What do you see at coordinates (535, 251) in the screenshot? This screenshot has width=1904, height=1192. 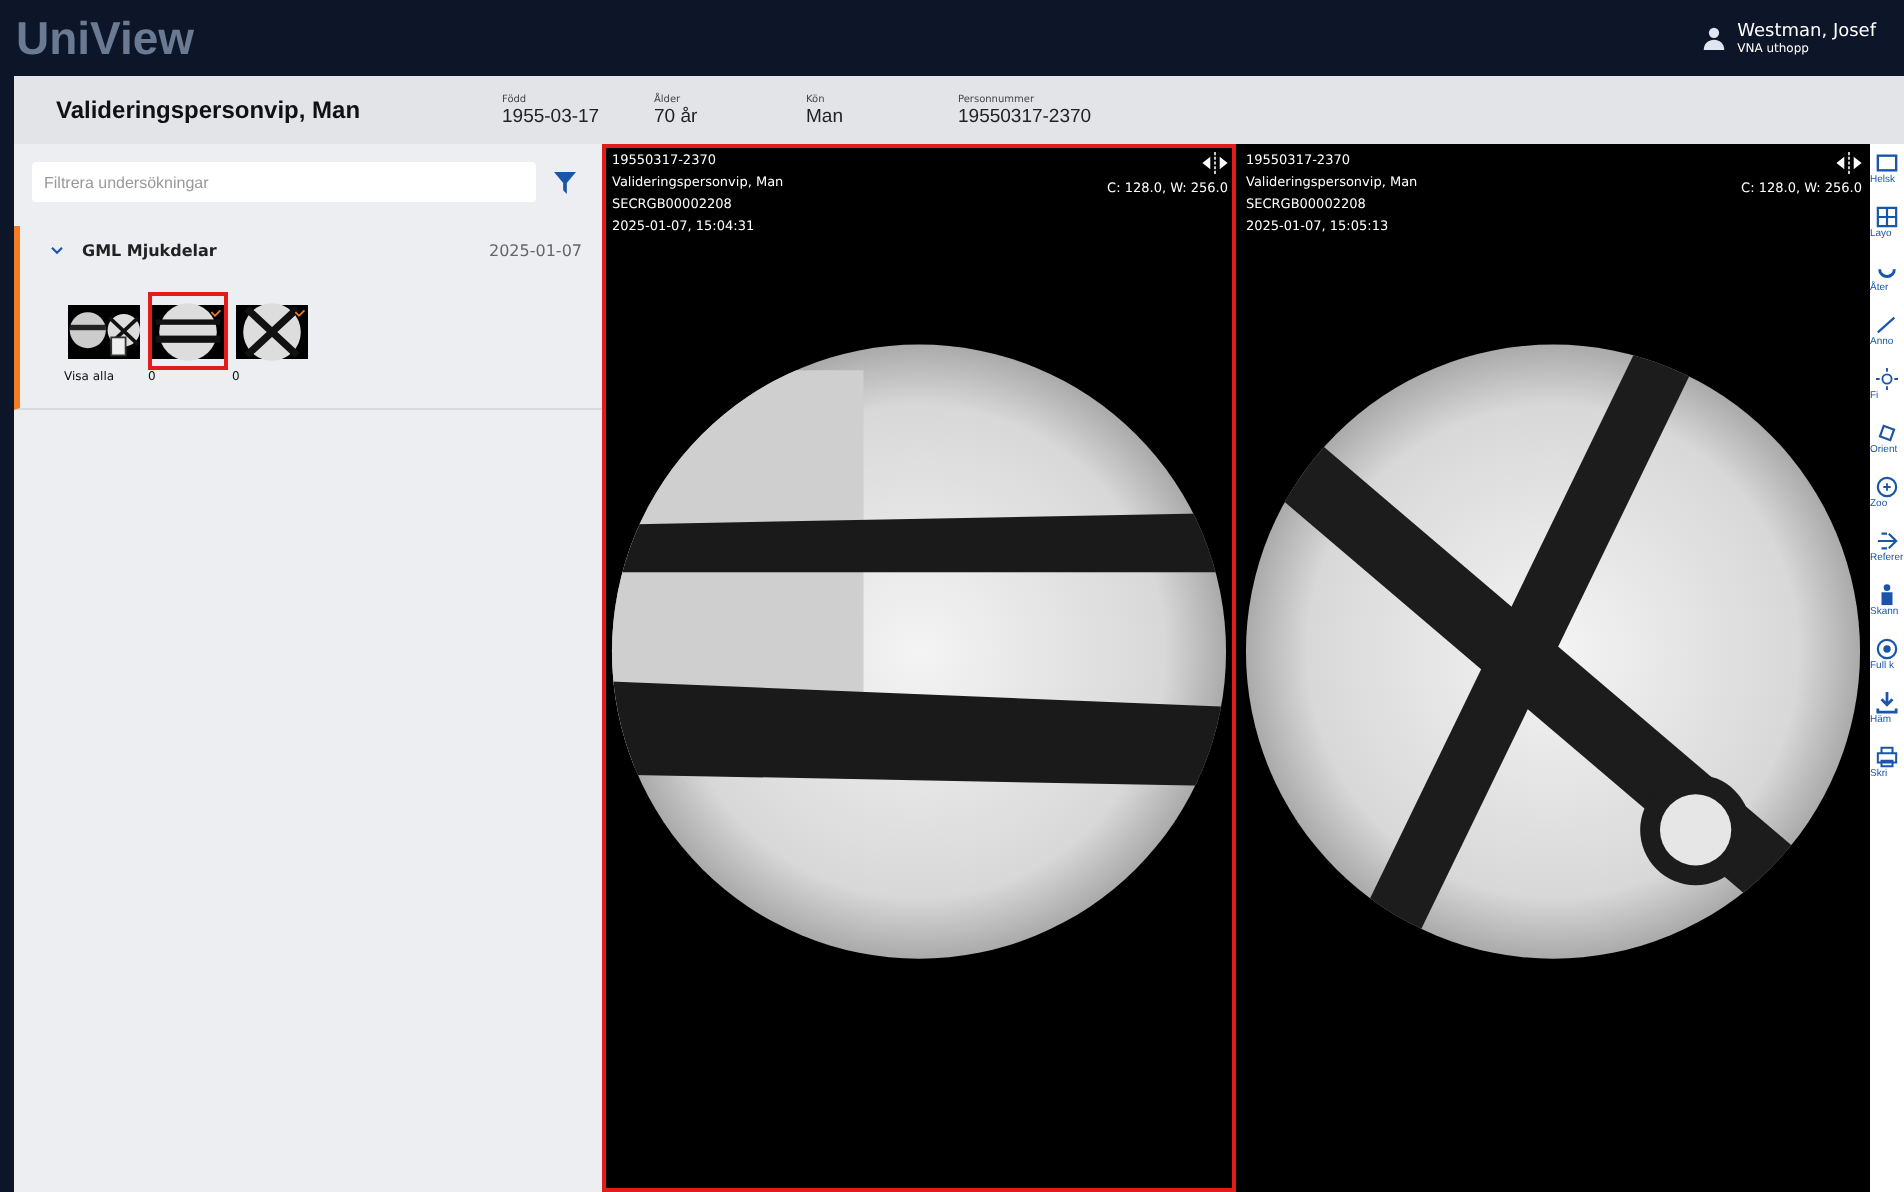 I see `study-date: 2025-01-07` at bounding box center [535, 251].